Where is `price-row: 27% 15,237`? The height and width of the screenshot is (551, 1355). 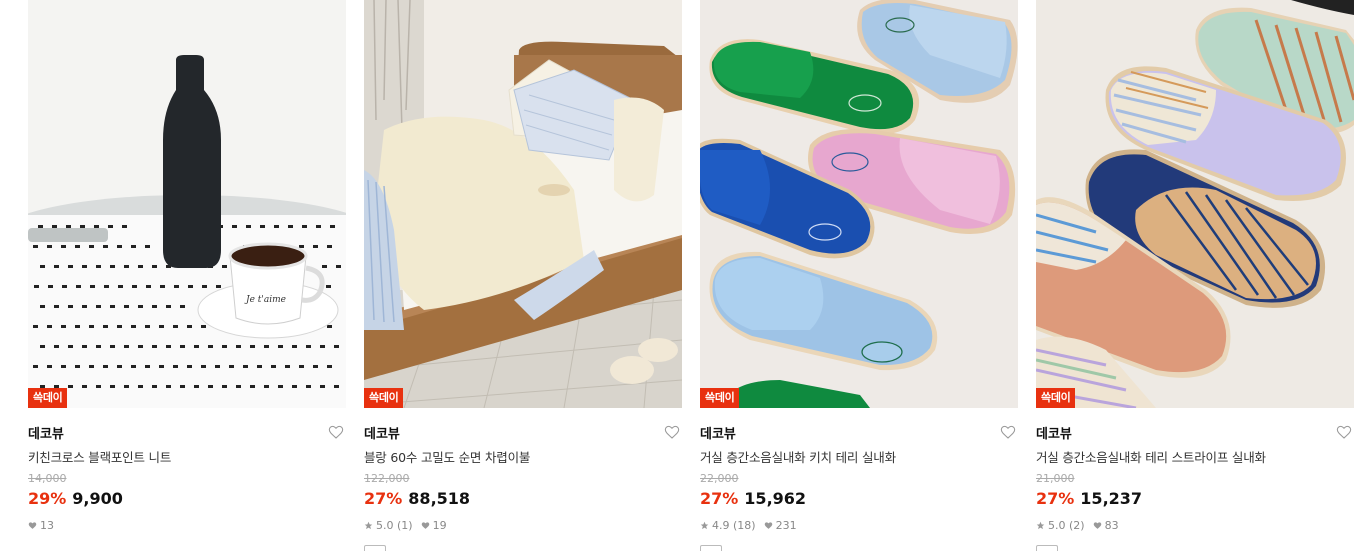
price-row: 27% 15,237 is located at coordinates (1089, 498).